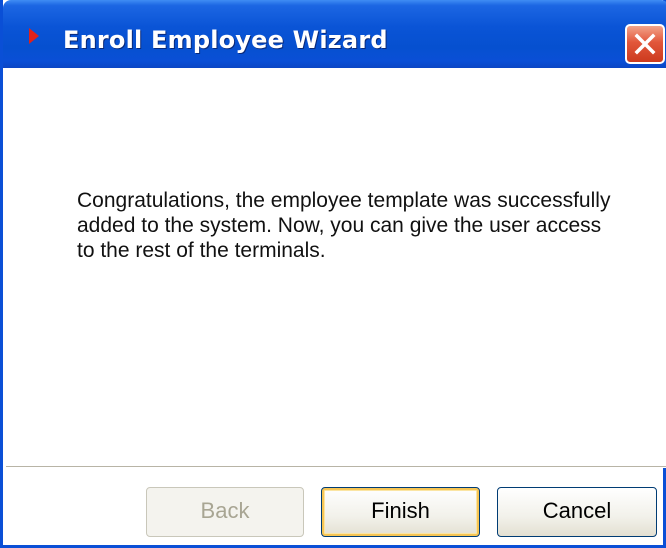  I want to click on cancel-button: Cancel, so click(577, 512).